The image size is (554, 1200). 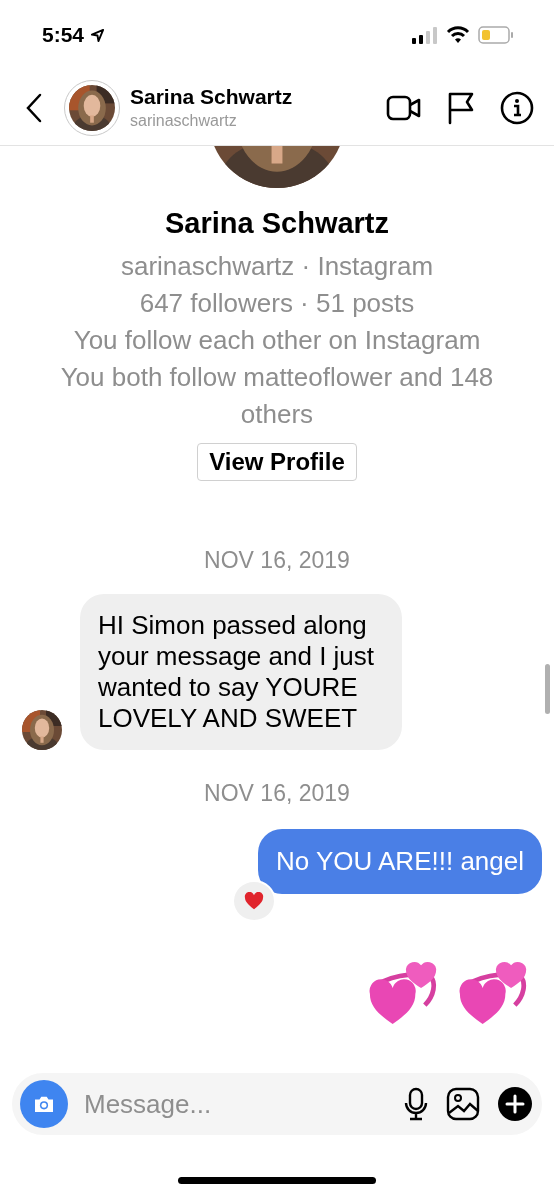 What do you see at coordinates (277, 223) in the screenshot?
I see `profile-name: Sarina Schwartz` at bounding box center [277, 223].